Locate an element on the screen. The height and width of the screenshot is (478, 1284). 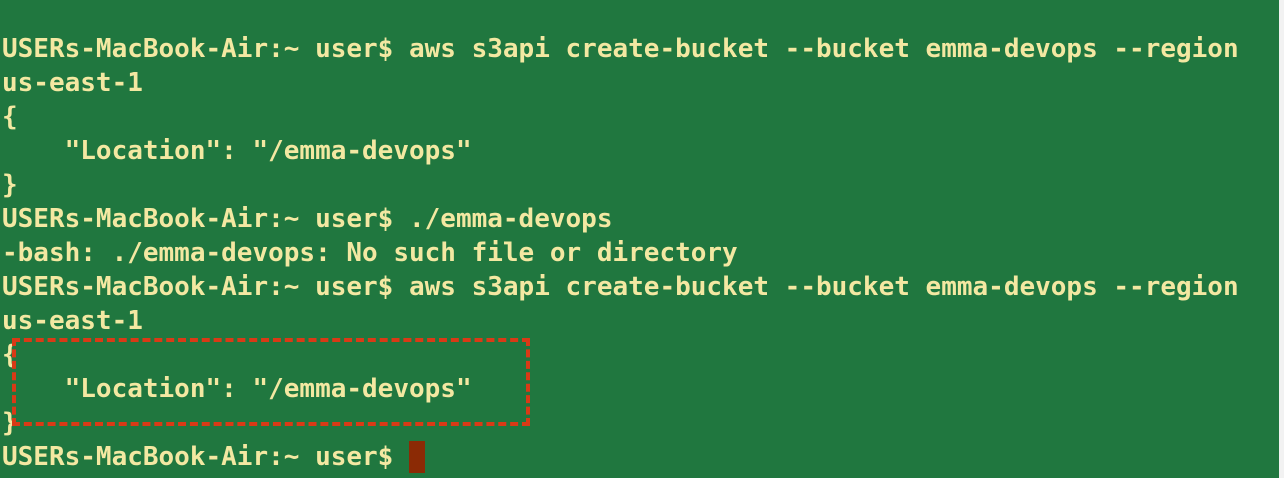
window-right-edge is located at coordinates (1281, 239).